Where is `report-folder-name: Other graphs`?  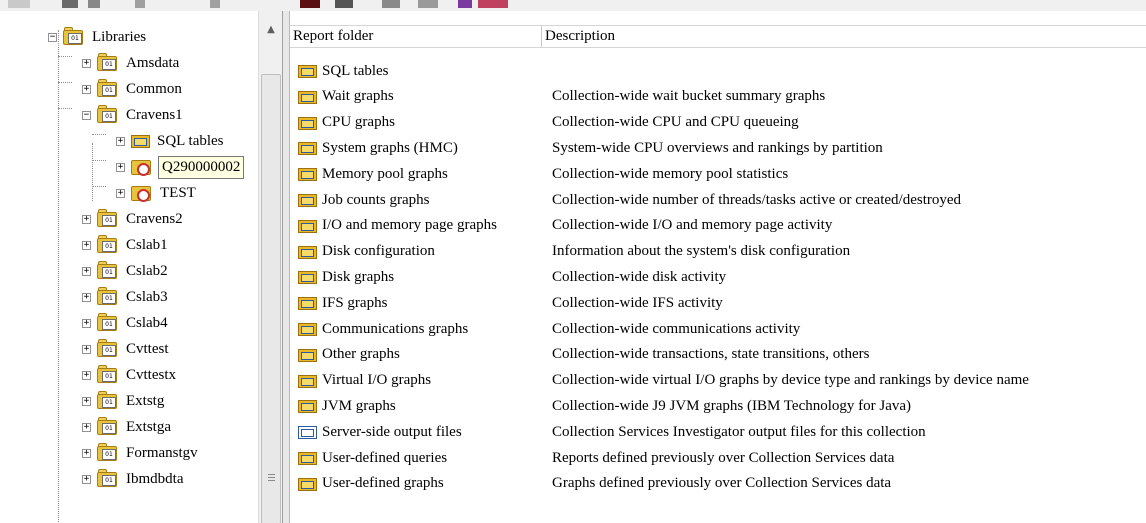
report-folder-name: Other graphs is located at coordinates (361, 354).